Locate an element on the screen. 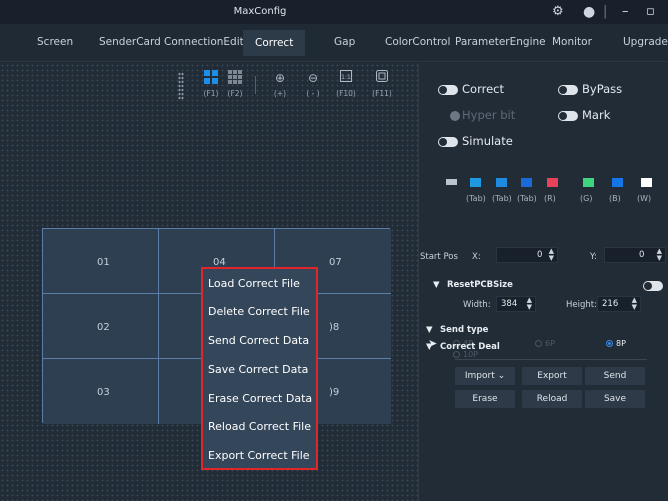 The width and height of the screenshot is (668, 501). save-button: Save is located at coordinates (615, 399).